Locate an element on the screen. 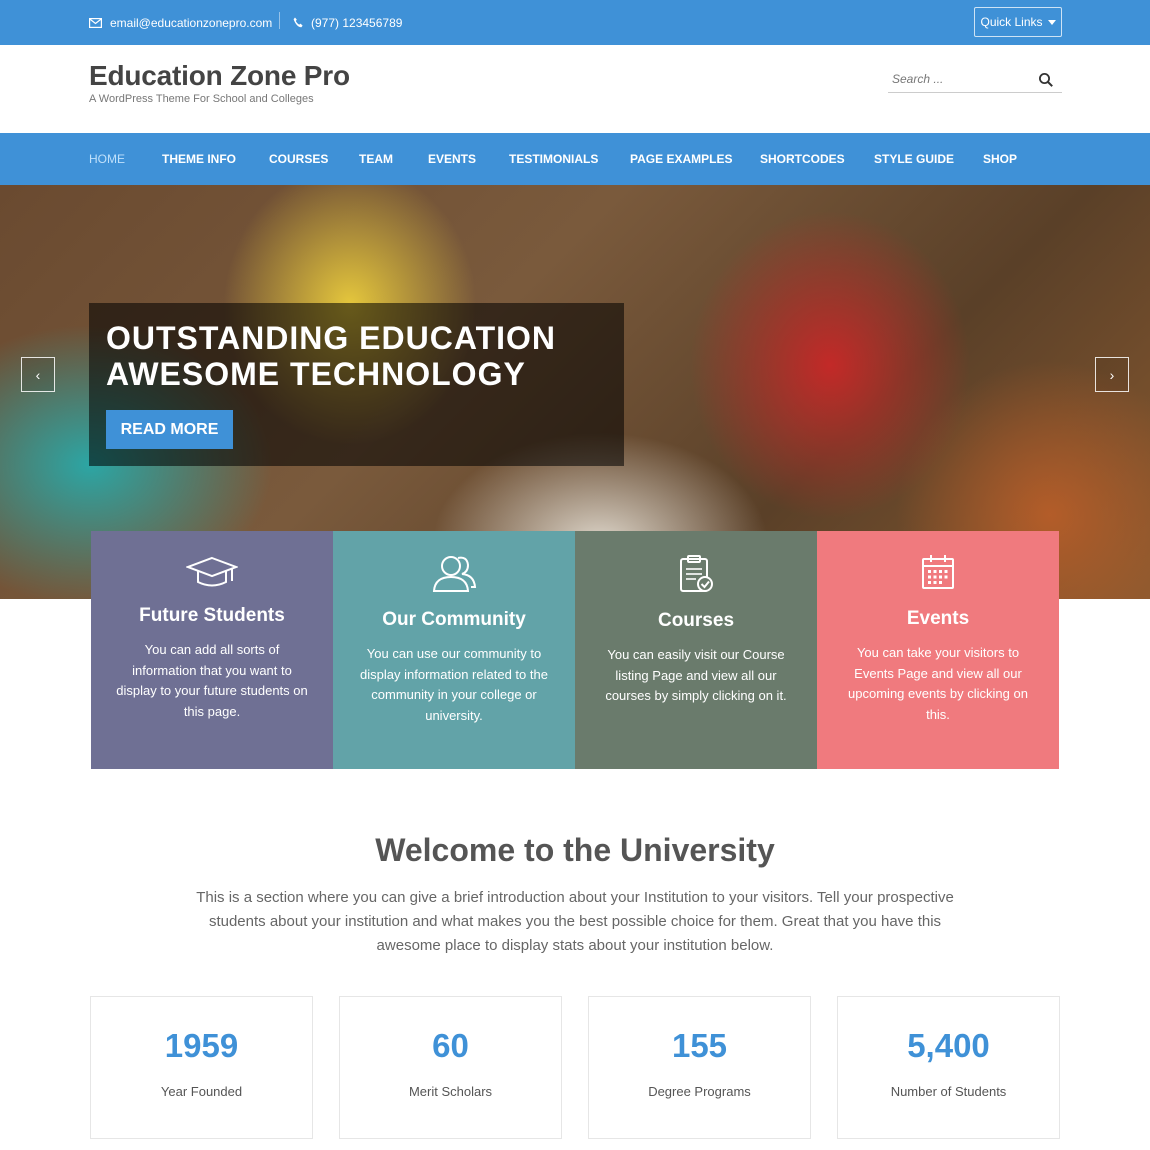 Image resolution: width=1150 pixels, height=1150 pixels. slider-next-button: › is located at coordinates (1112, 374).